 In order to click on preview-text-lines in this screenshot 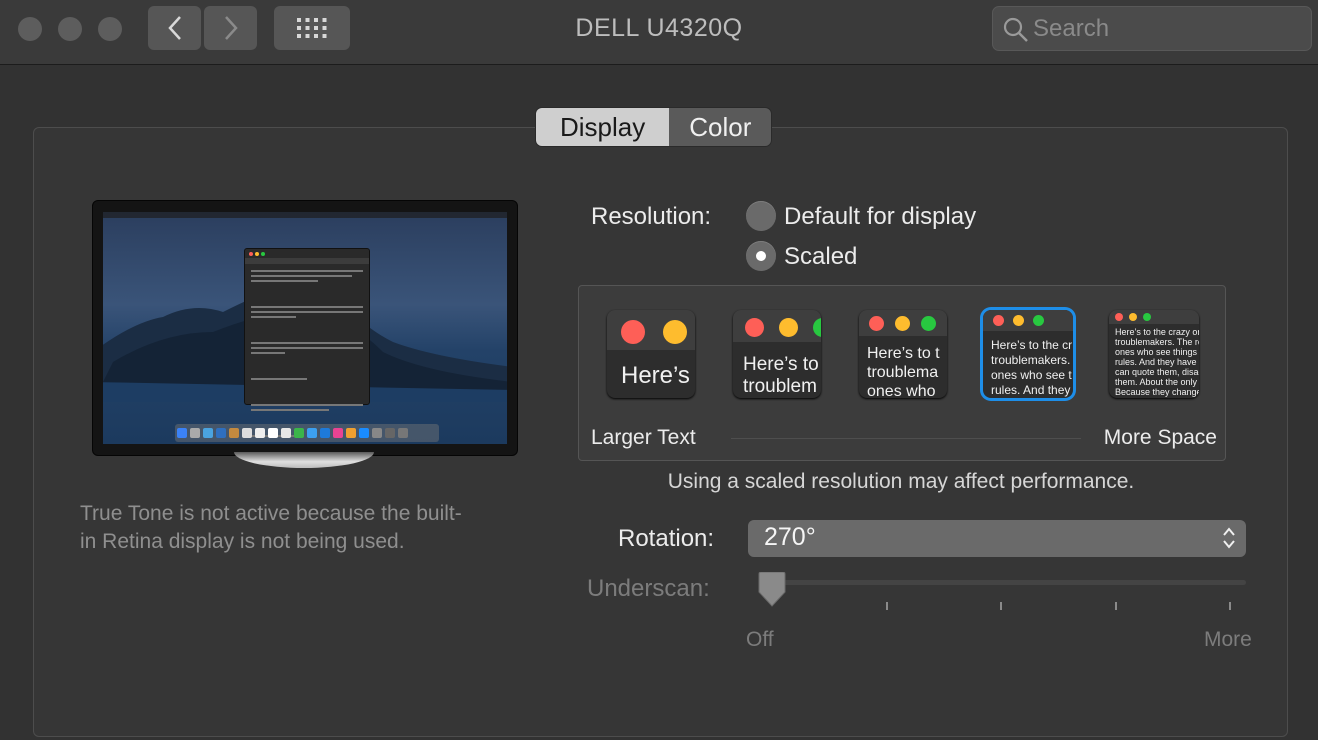, I will do `click(307, 355)`.